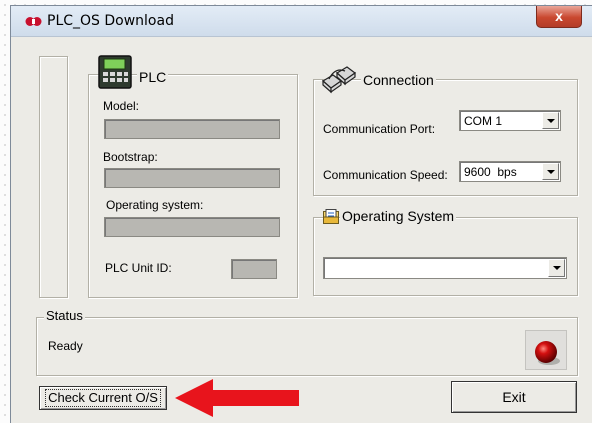  What do you see at coordinates (254, 269) in the screenshot?
I see `plc-unit-id-field` at bounding box center [254, 269].